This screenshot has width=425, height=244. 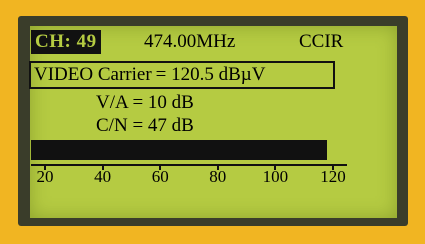 I want to click on carrier-label: VIDEO Carrier, so click(x=93, y=74).